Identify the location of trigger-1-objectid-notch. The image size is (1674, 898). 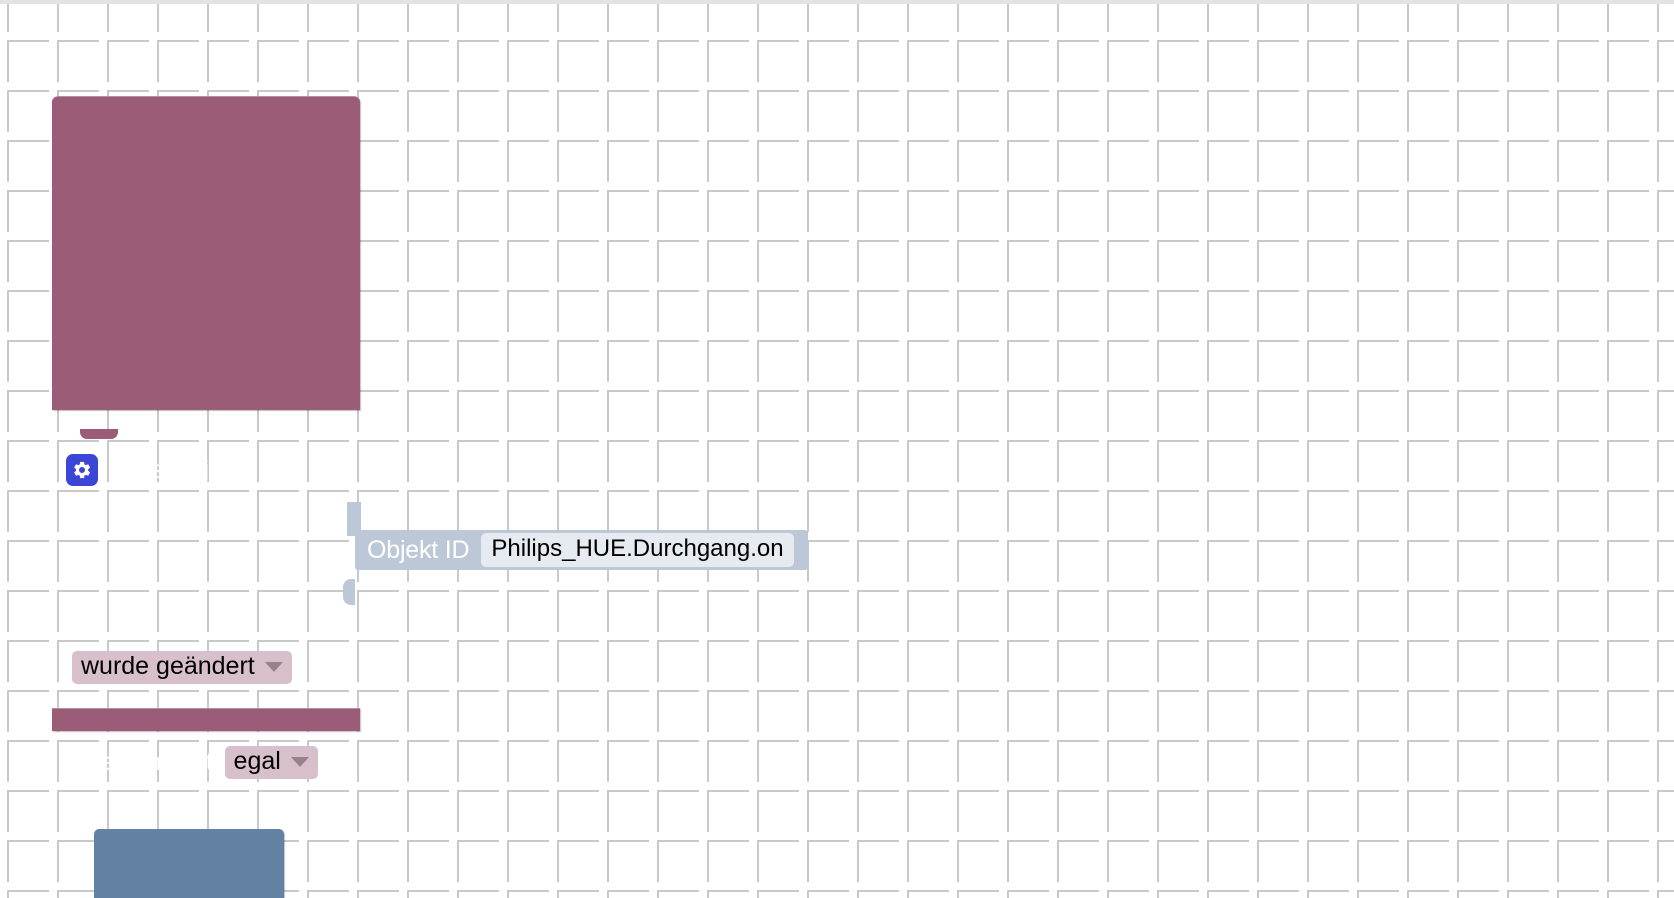
(349, 592).